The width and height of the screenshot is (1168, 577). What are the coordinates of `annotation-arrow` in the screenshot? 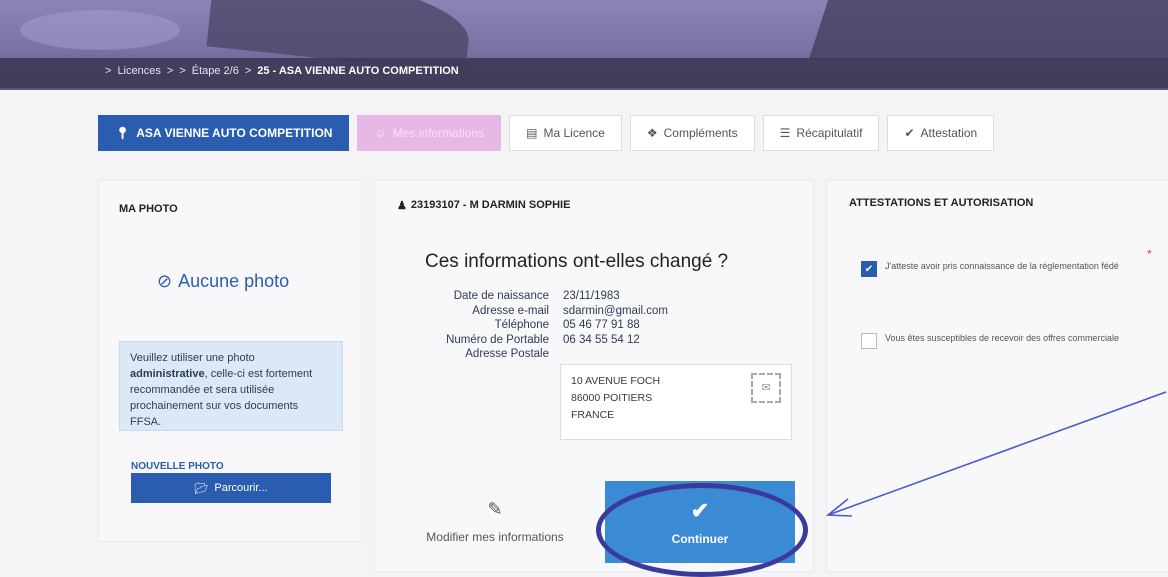 It's located at (996, 454).